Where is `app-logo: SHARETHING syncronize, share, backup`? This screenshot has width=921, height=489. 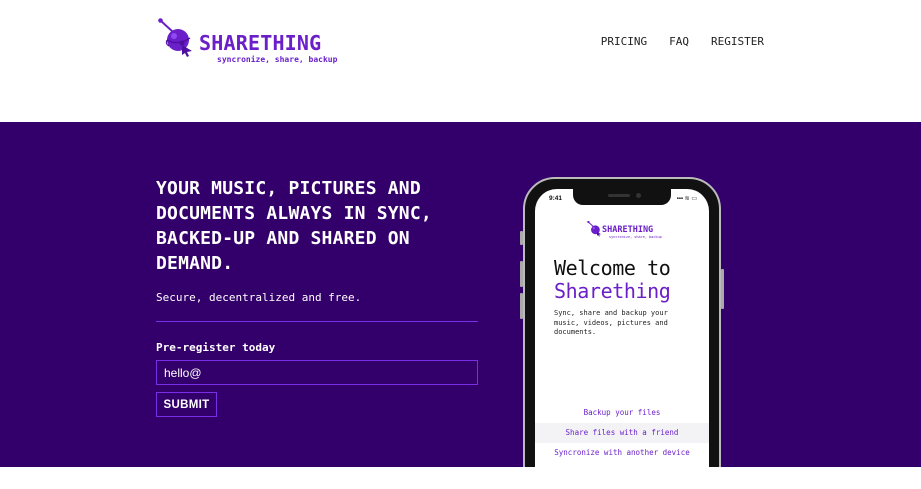 app-logo: SHARETHING syncronize, share, backup is located at coordinates (627, 231).